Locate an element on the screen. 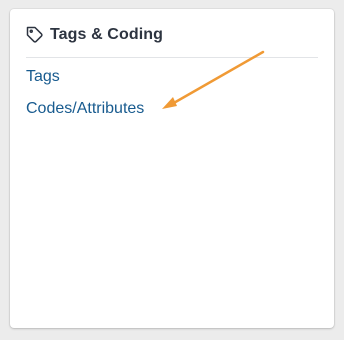 This screenshot has width=344, height=340. tags-link: Tags is located at coordinates (85, 77).